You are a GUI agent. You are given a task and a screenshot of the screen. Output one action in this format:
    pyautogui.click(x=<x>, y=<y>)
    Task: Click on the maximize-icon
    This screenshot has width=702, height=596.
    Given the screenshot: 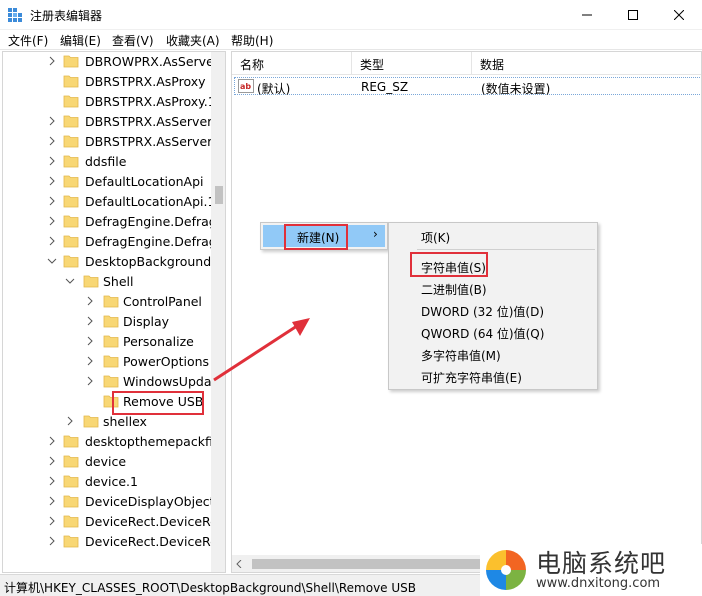 What is the action you would take?
    pyautogui.click(x=633, y=15)
    